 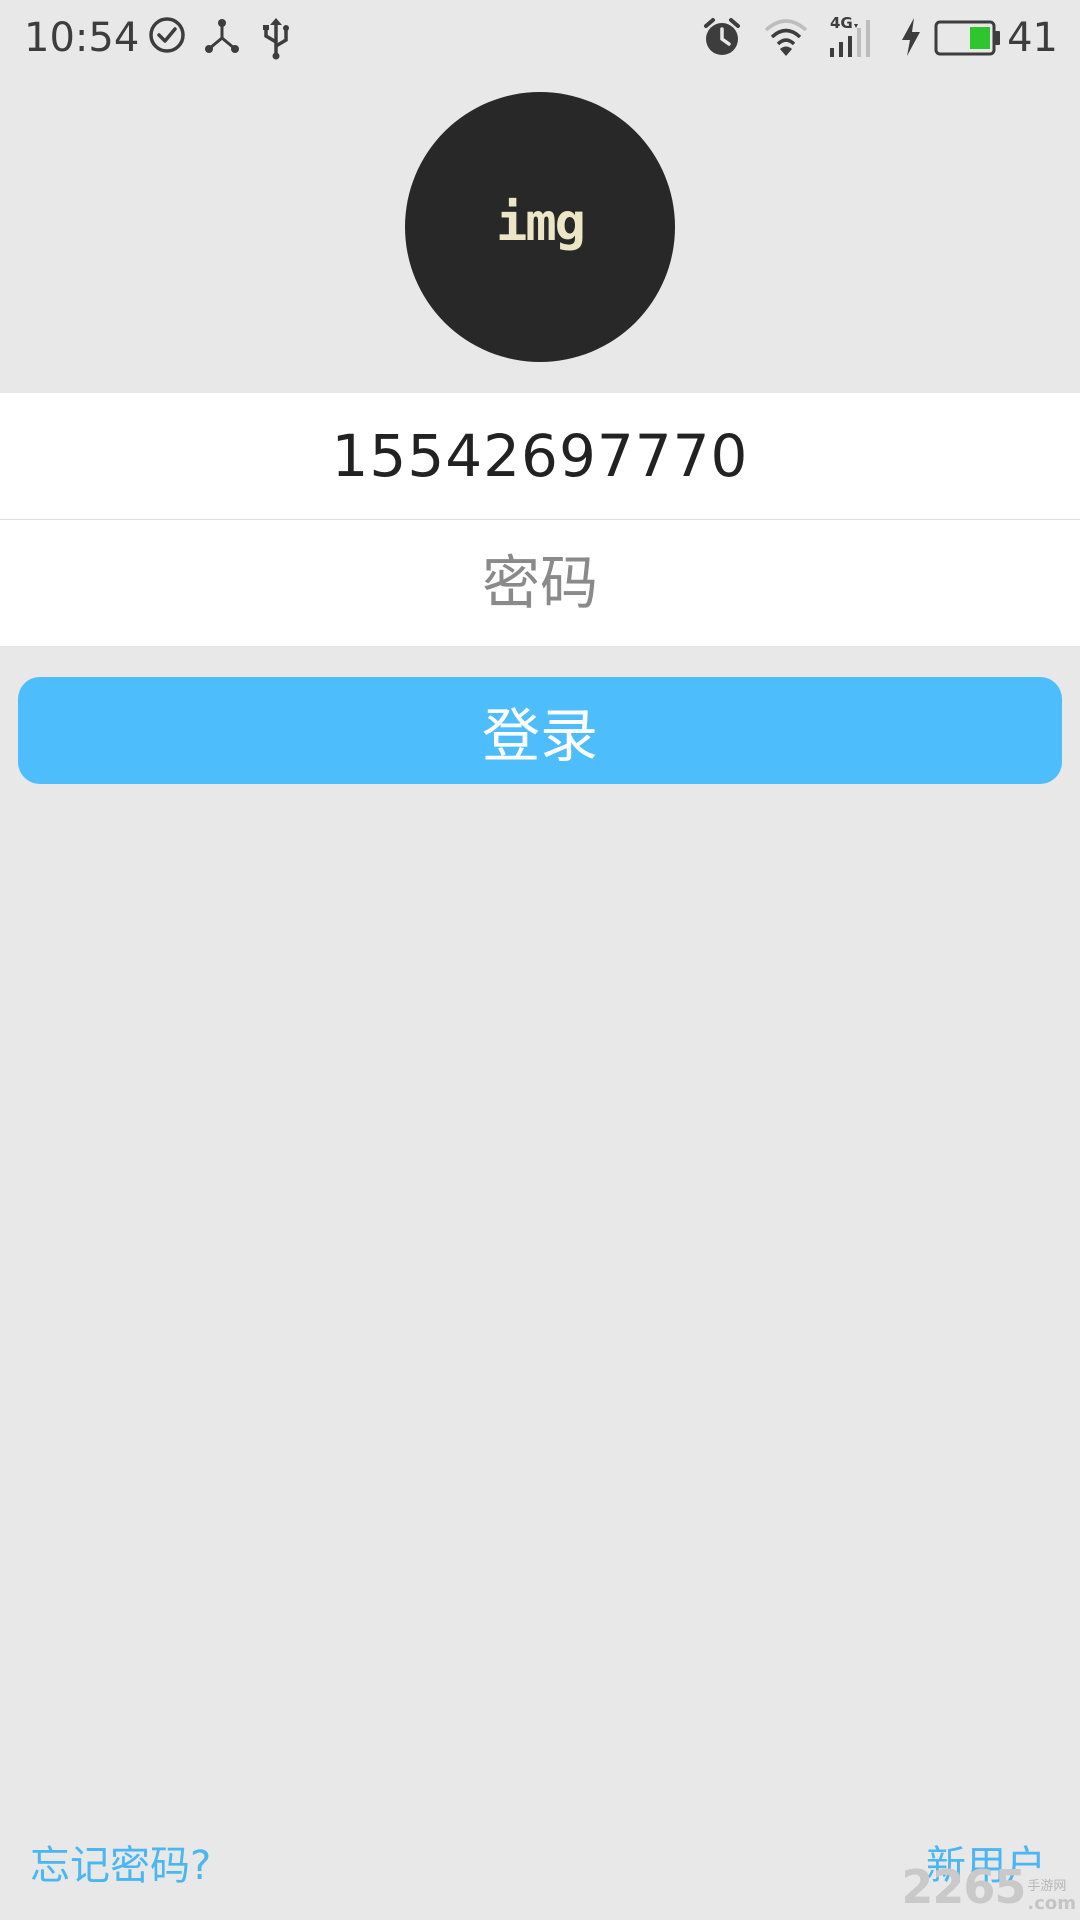 What do you see at coordinates (1032, 38) in the screenshot?
I see `battery-level-text: 41` at bounding box center [1032, 38].